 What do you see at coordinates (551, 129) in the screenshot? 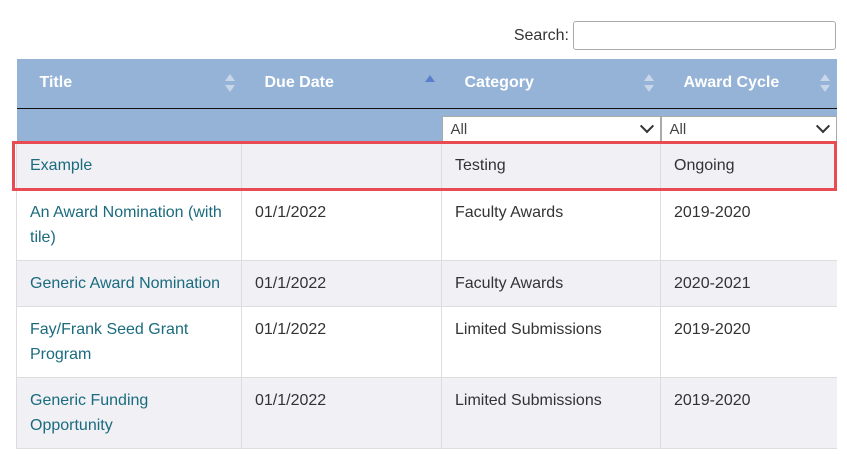
I see `category-filter-select: All` at bounding box center [551, 129].